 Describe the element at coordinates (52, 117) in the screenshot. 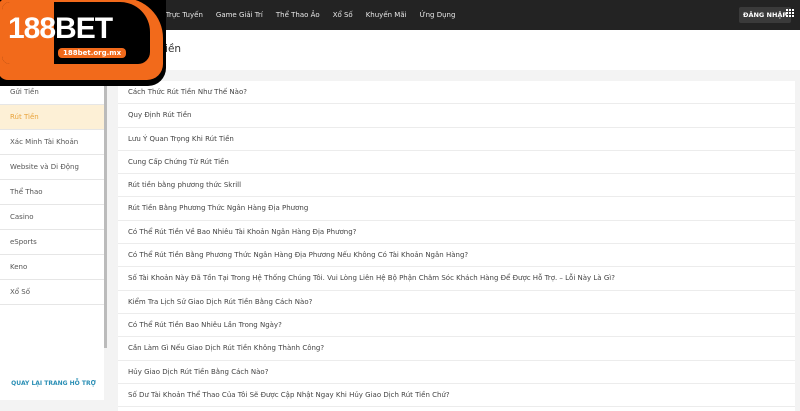

I see `sidebar-item-withdraw: Rút Tiền` at that location.